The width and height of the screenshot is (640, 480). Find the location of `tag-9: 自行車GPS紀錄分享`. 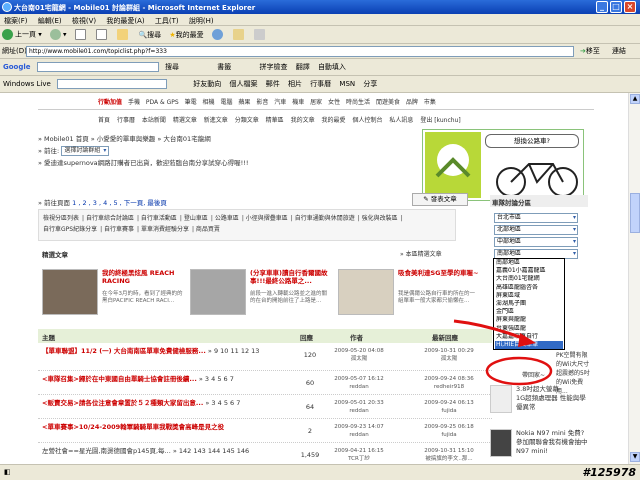

tag-9: 自行車GPS紀錄分享 is located at coordinates (70, 229).